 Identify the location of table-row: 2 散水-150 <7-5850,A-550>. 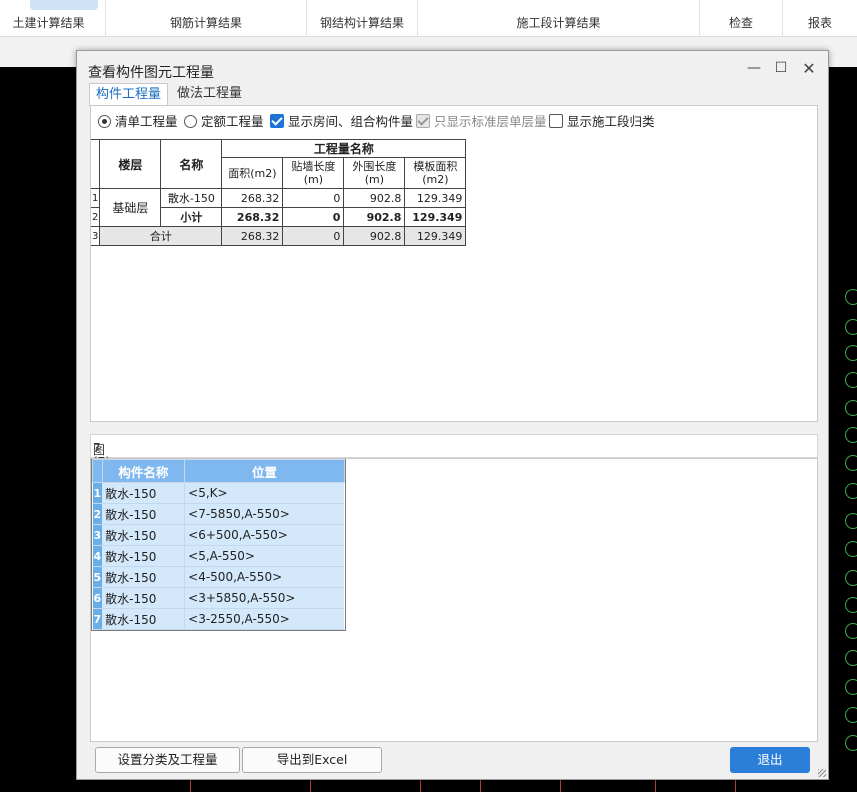
(218, 514).